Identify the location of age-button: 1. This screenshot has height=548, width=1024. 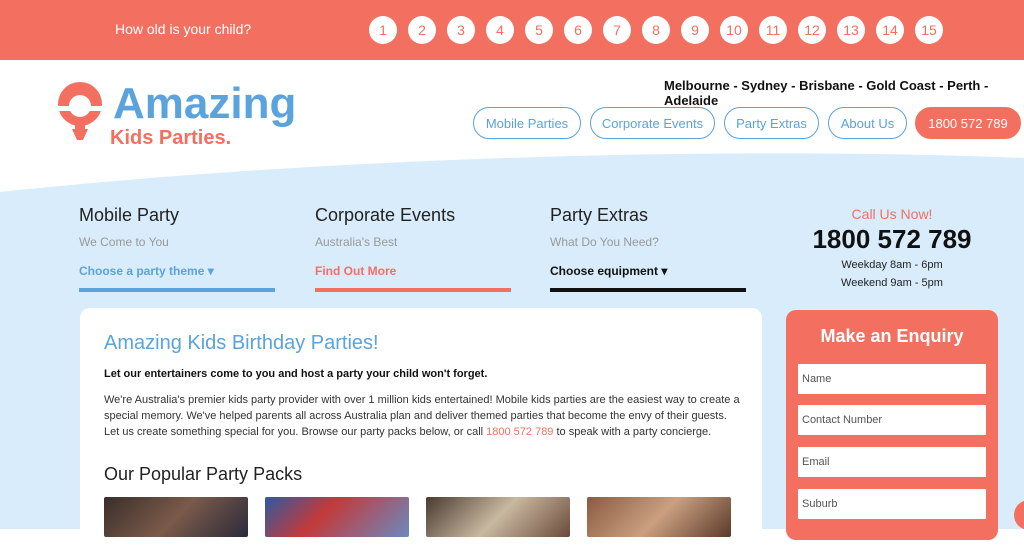
(383, 30).